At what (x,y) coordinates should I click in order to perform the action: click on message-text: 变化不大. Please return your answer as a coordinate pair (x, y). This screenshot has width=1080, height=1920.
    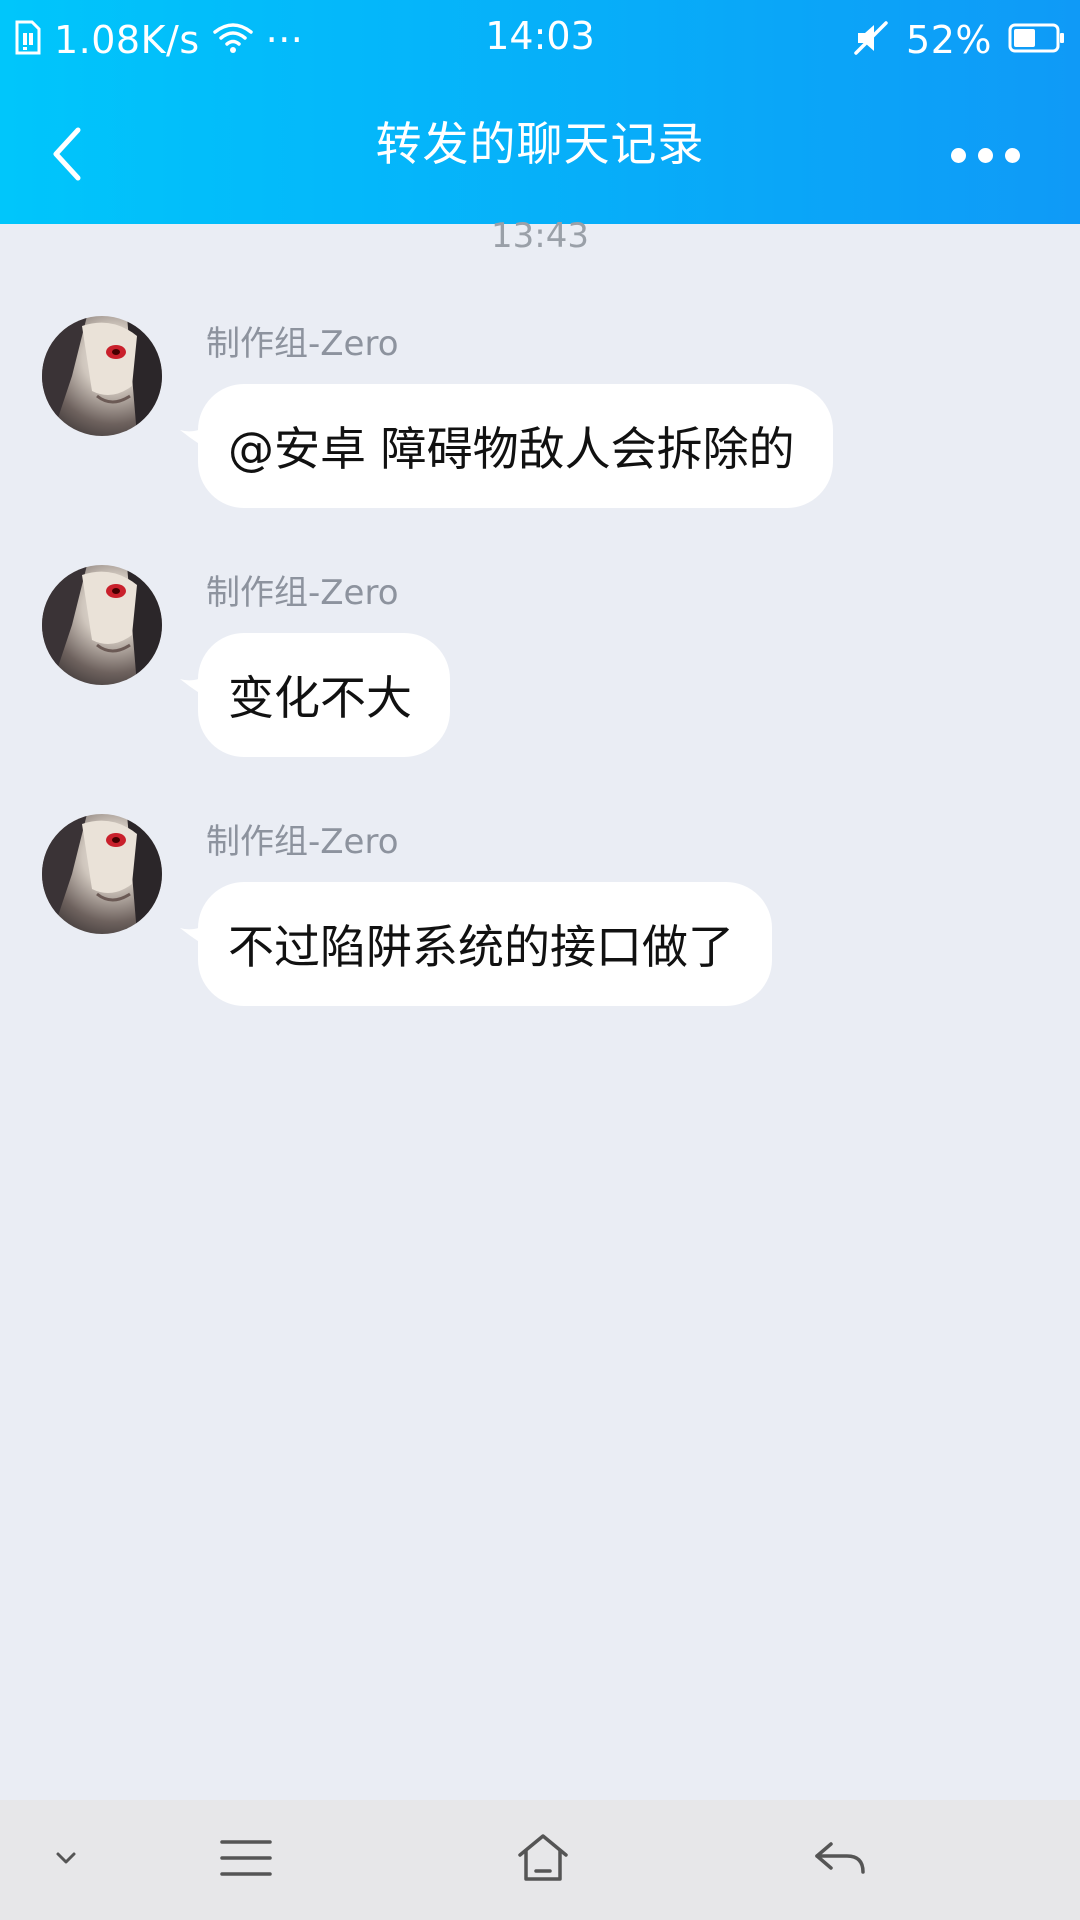
    Looking at the image, I should click on (320, 698).